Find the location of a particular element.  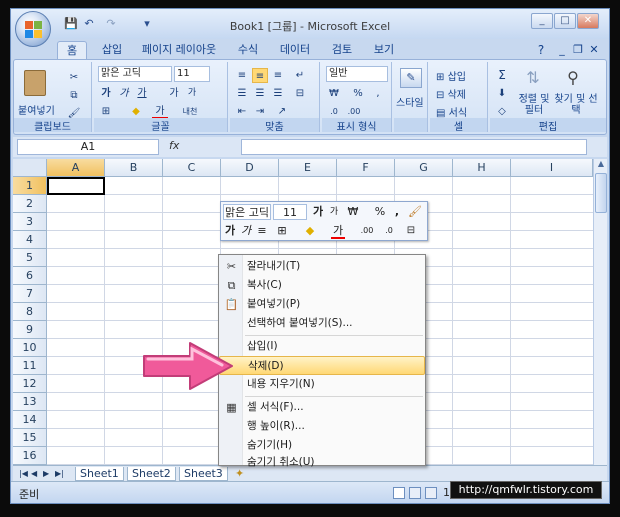

sheet-tab-2: Sheet2 is located at coordinates (151, 474).